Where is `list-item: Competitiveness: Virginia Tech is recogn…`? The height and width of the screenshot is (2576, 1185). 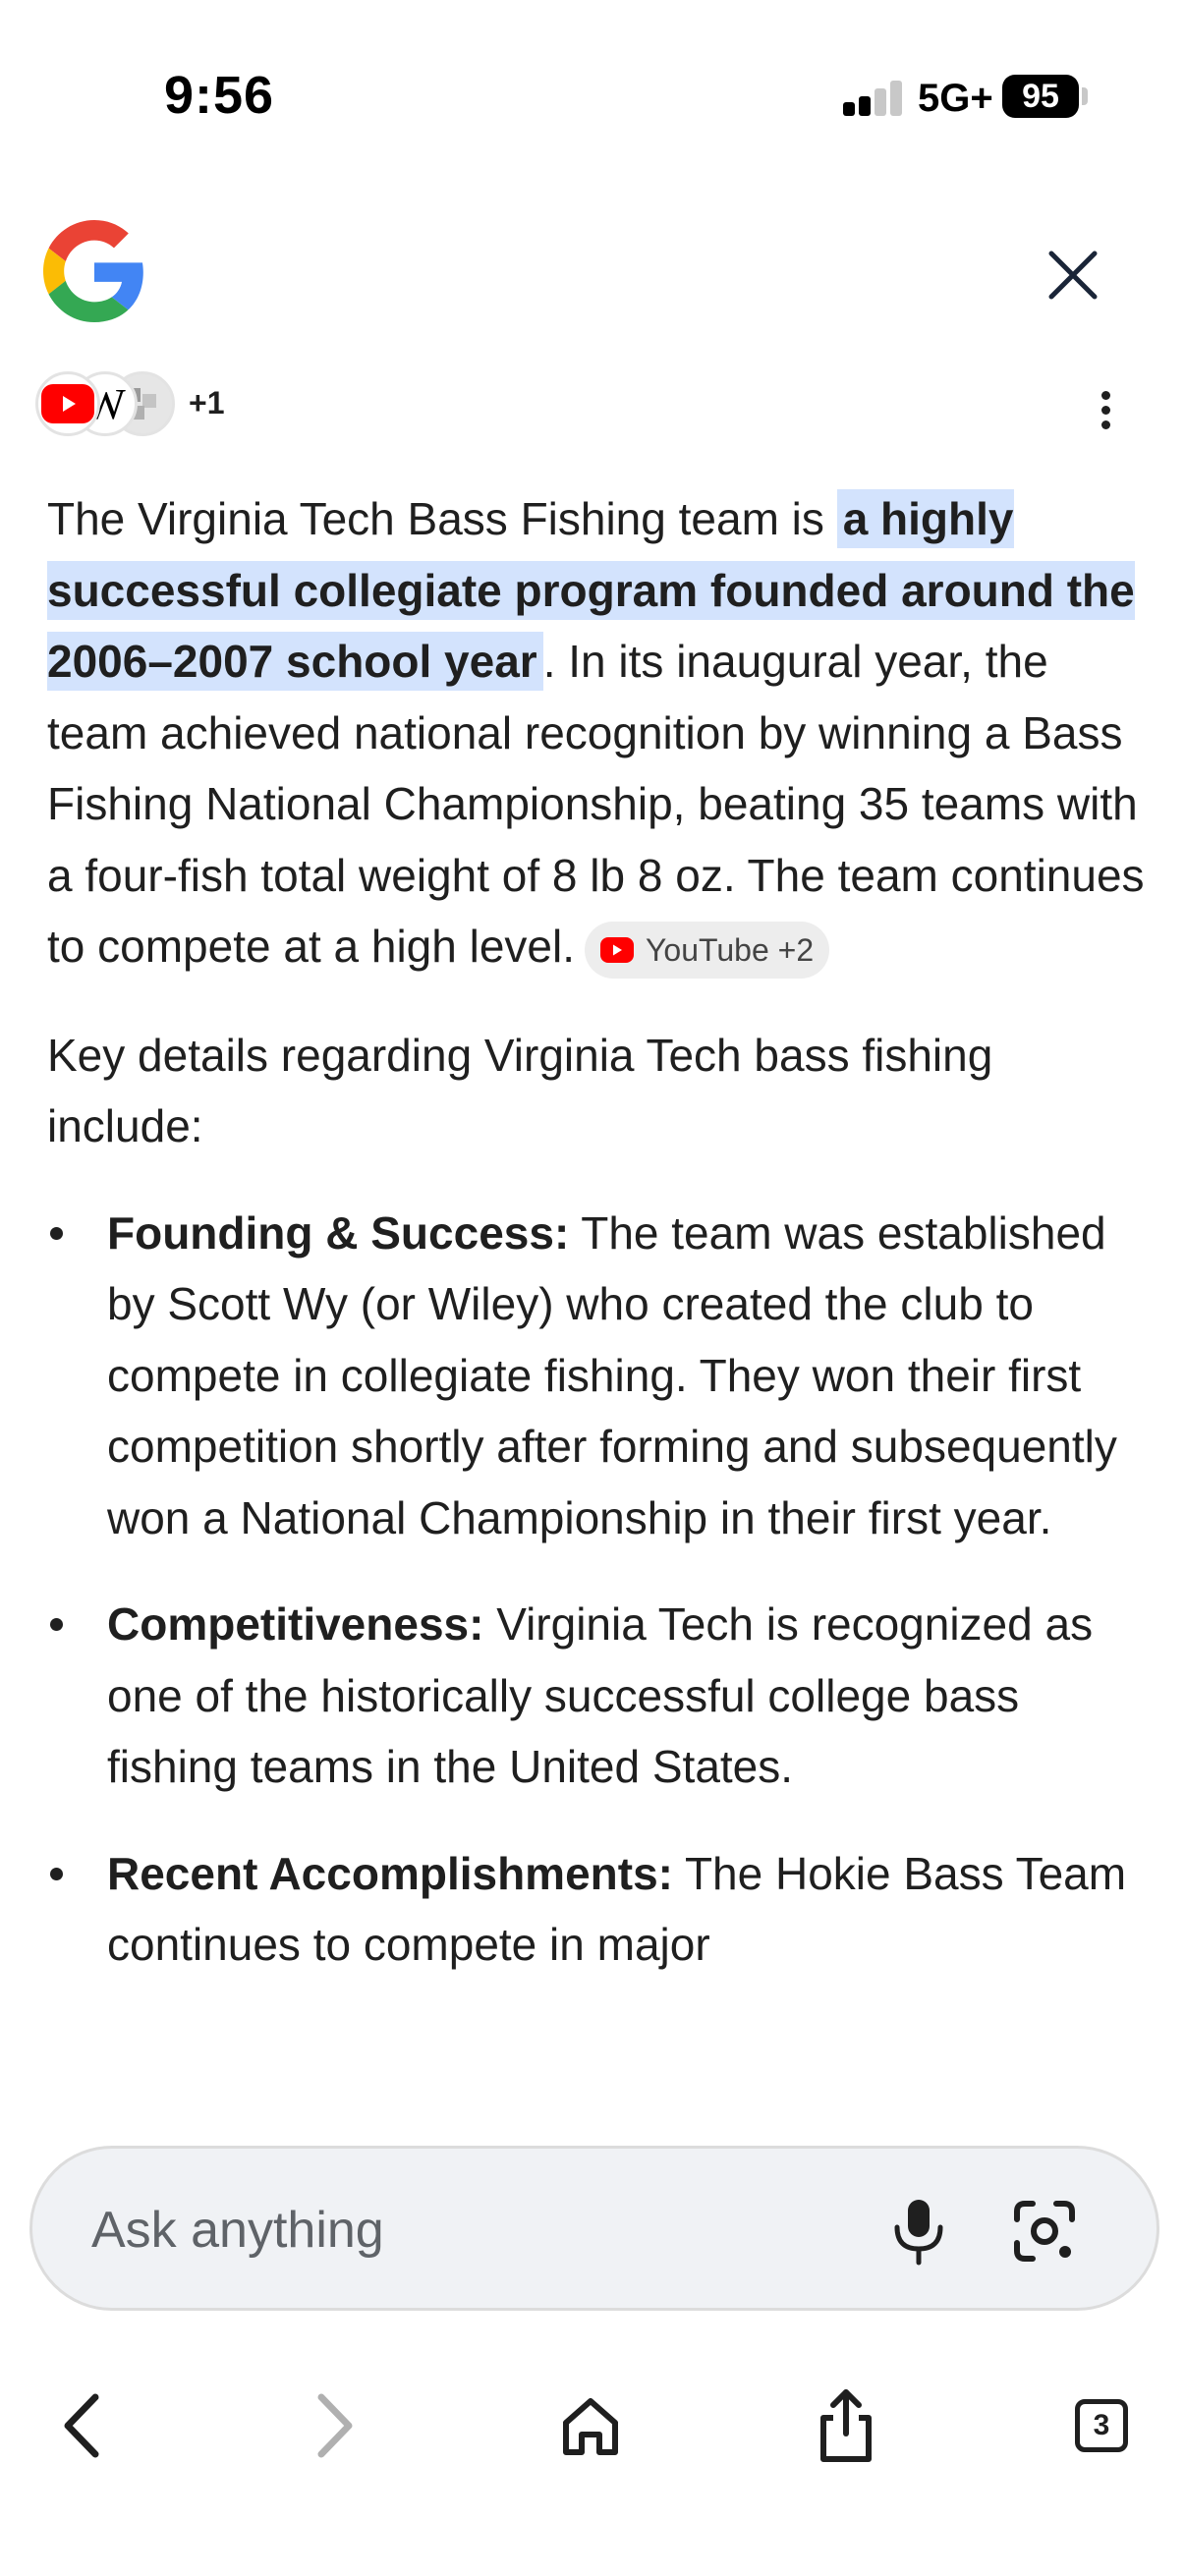 list-item: Competitiveness: Virginia Tech is recogn… is located at coordinates (599, 1696).